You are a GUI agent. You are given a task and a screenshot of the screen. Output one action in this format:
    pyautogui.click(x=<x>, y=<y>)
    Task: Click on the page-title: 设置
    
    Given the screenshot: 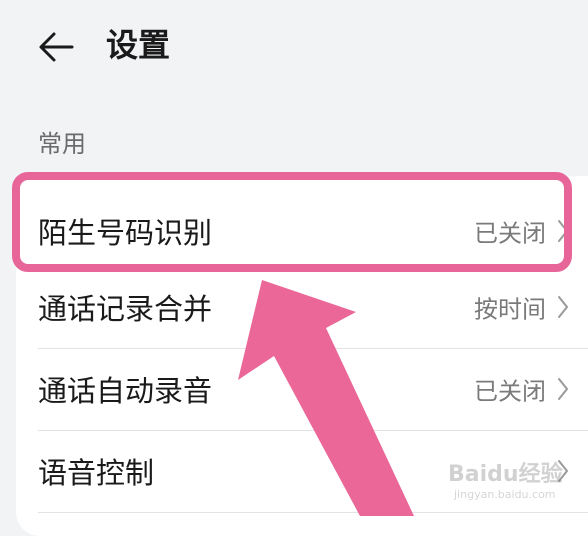 What is the action you would take?
    pyautogui.click(x=138, y=45)
    